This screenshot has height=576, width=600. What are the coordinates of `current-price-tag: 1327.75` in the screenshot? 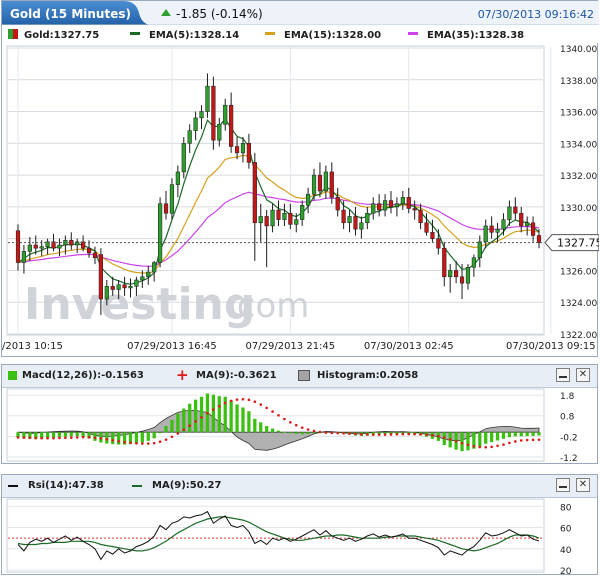 It's located at (571, 243).